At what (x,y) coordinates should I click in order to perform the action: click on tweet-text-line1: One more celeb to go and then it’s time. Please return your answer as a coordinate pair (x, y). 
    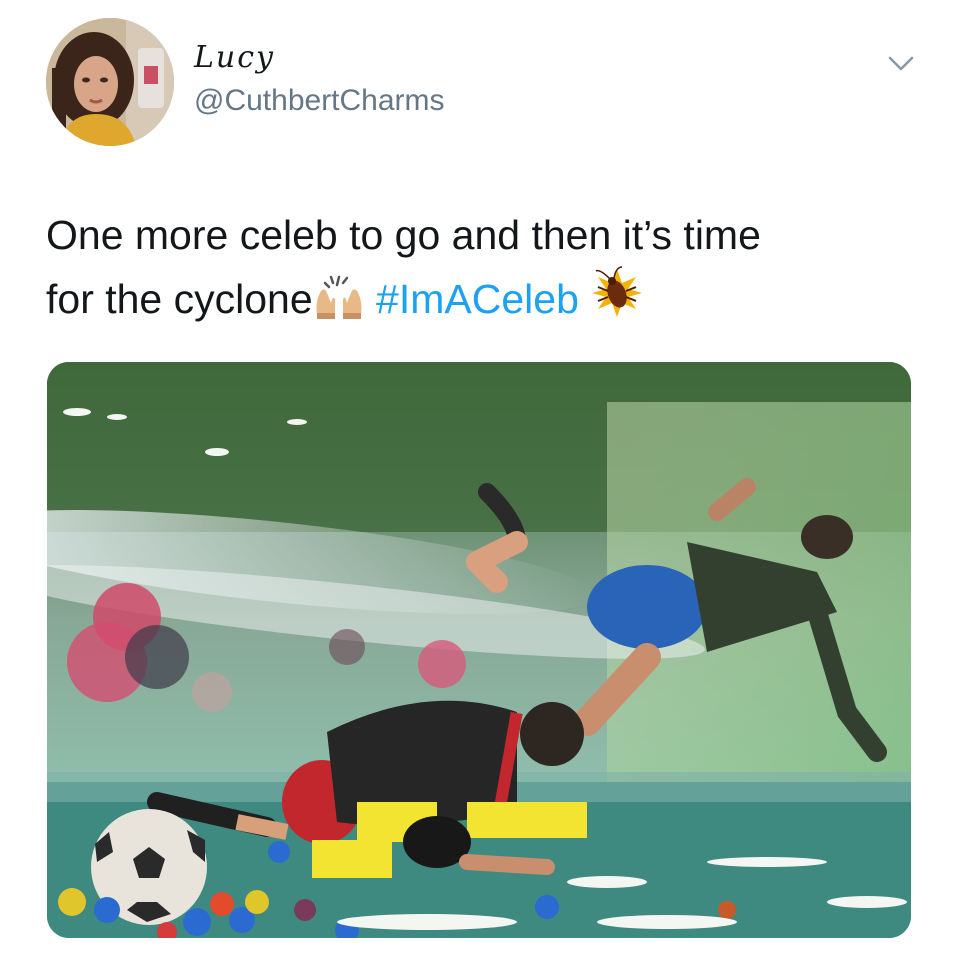
    Looking at the image, I should click on (403, 235).